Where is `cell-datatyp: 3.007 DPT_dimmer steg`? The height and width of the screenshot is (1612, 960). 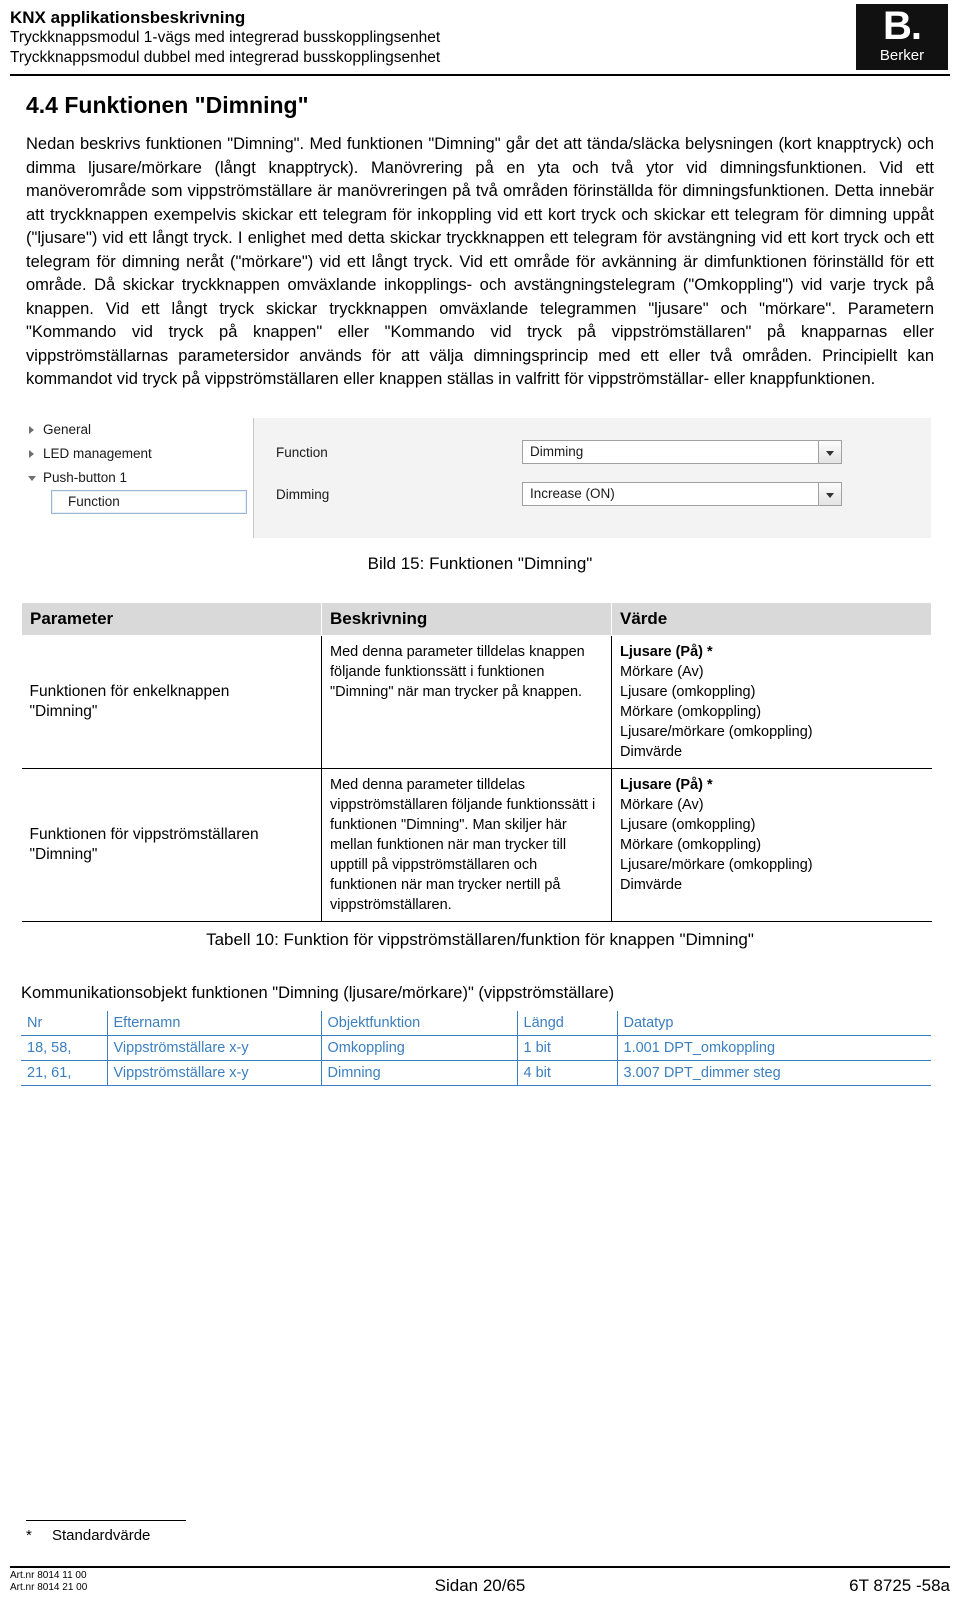
cell-datatyp: 3.007 DPT_dimmer steg is located at coordinates (774, 1073).